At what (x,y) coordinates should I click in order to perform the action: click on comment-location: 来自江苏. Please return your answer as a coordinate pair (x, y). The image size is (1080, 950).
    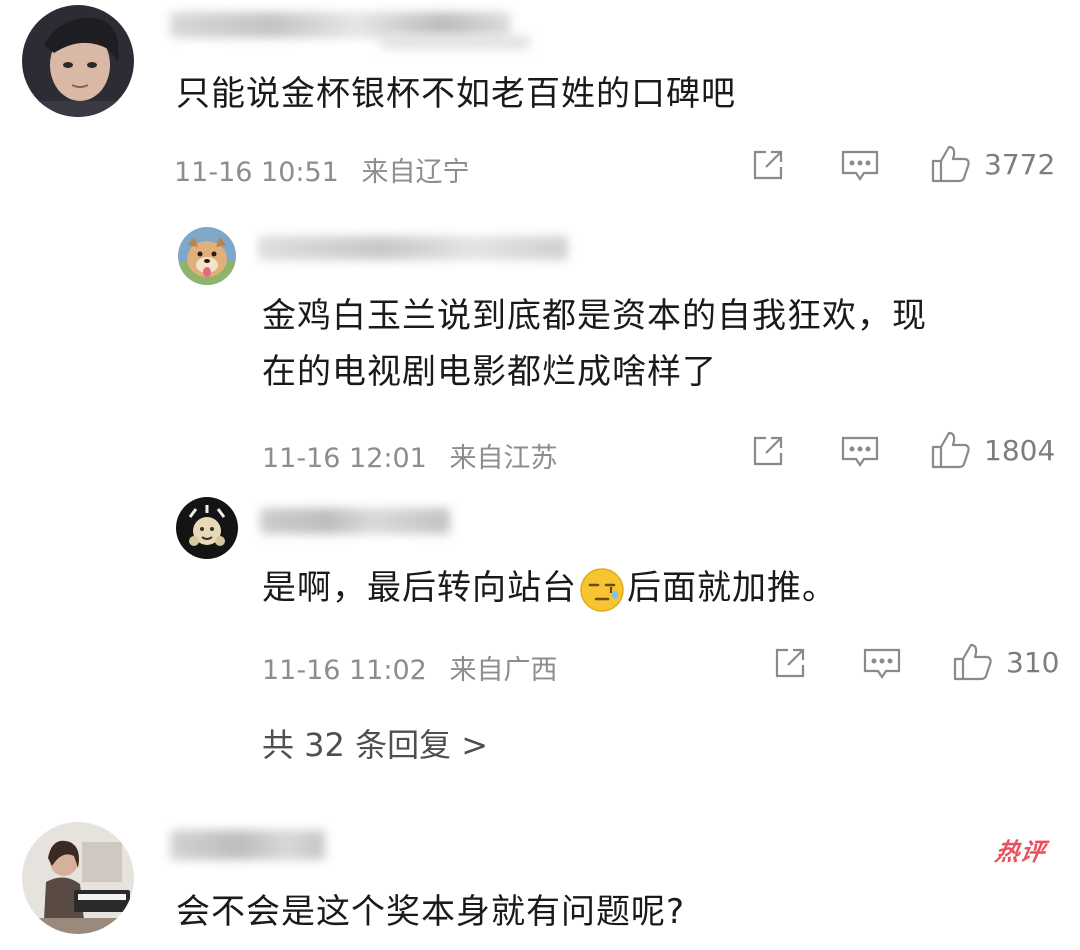
    Looking at the image, I should click on (503, 458).